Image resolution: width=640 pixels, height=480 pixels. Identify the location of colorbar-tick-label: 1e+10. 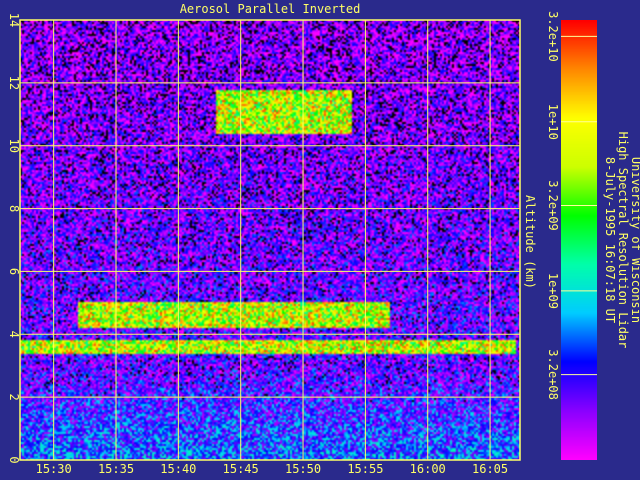
(553, 122).